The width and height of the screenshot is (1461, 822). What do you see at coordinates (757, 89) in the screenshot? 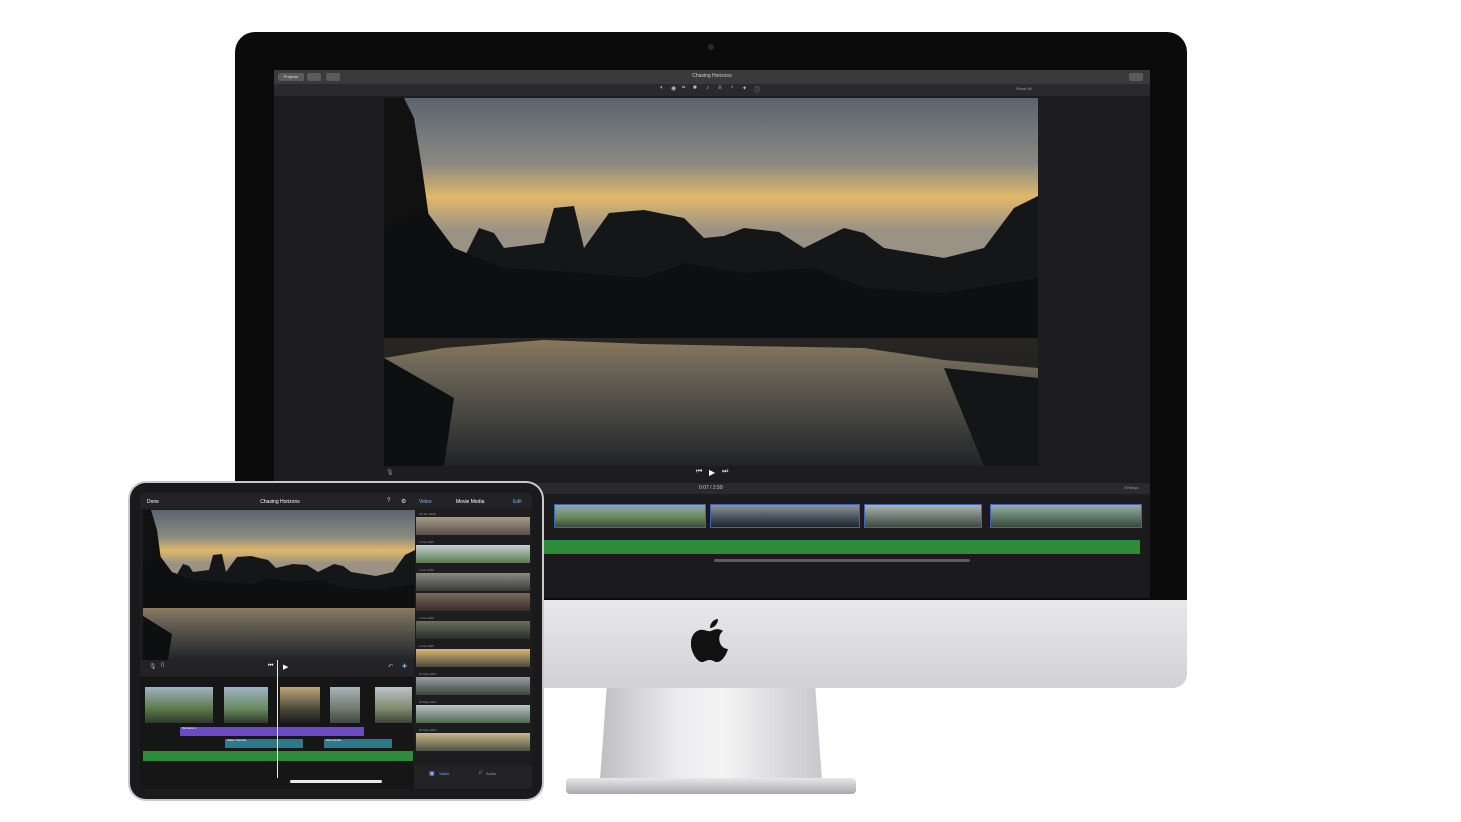
I see `info-icon: ⓘ` at bounding box center [757, 89].